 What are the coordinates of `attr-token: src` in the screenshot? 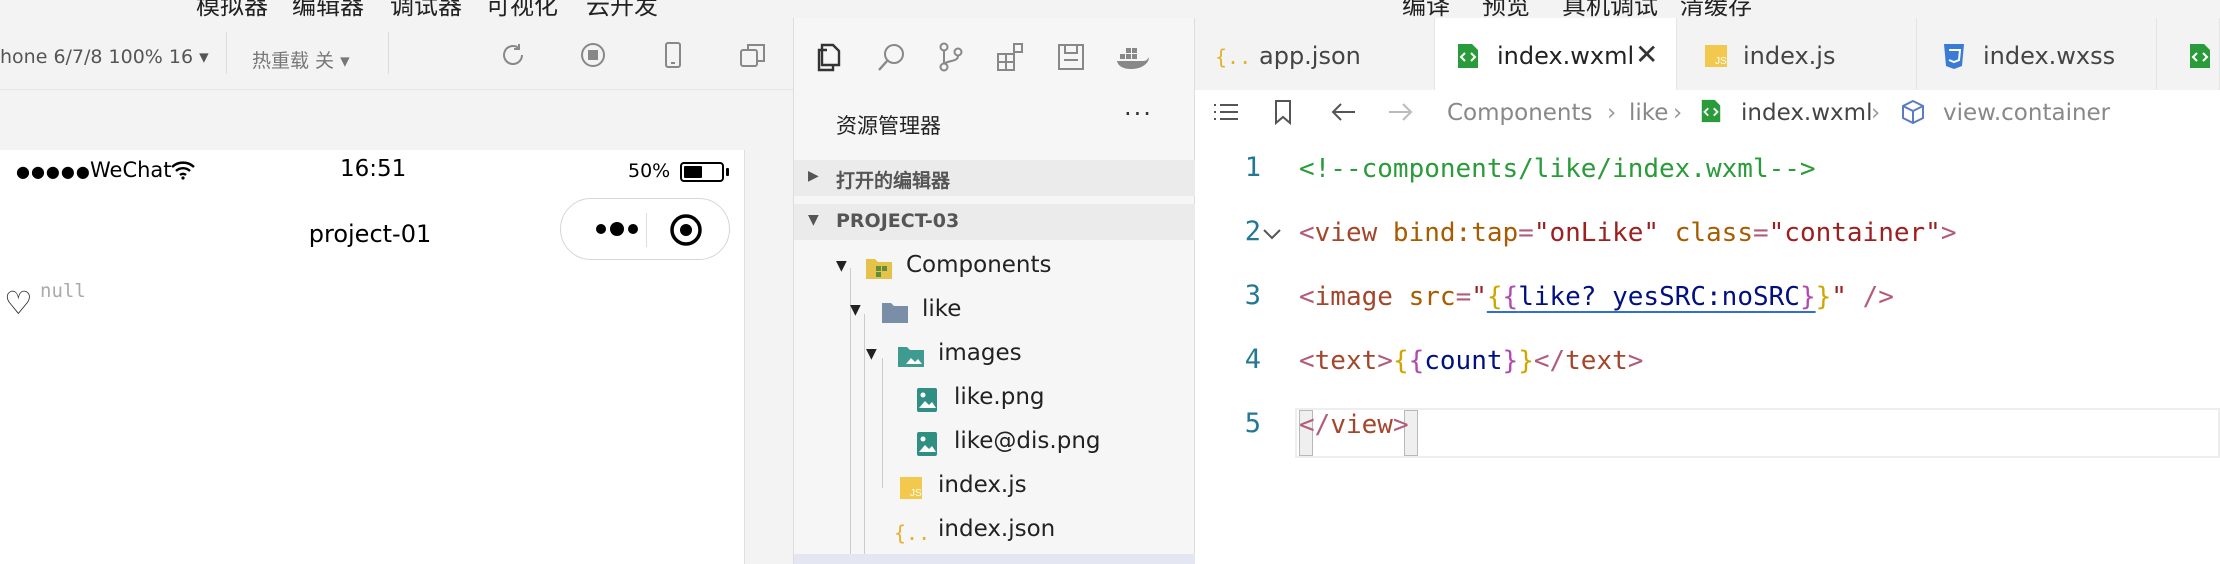 It's located at (1424, 297).